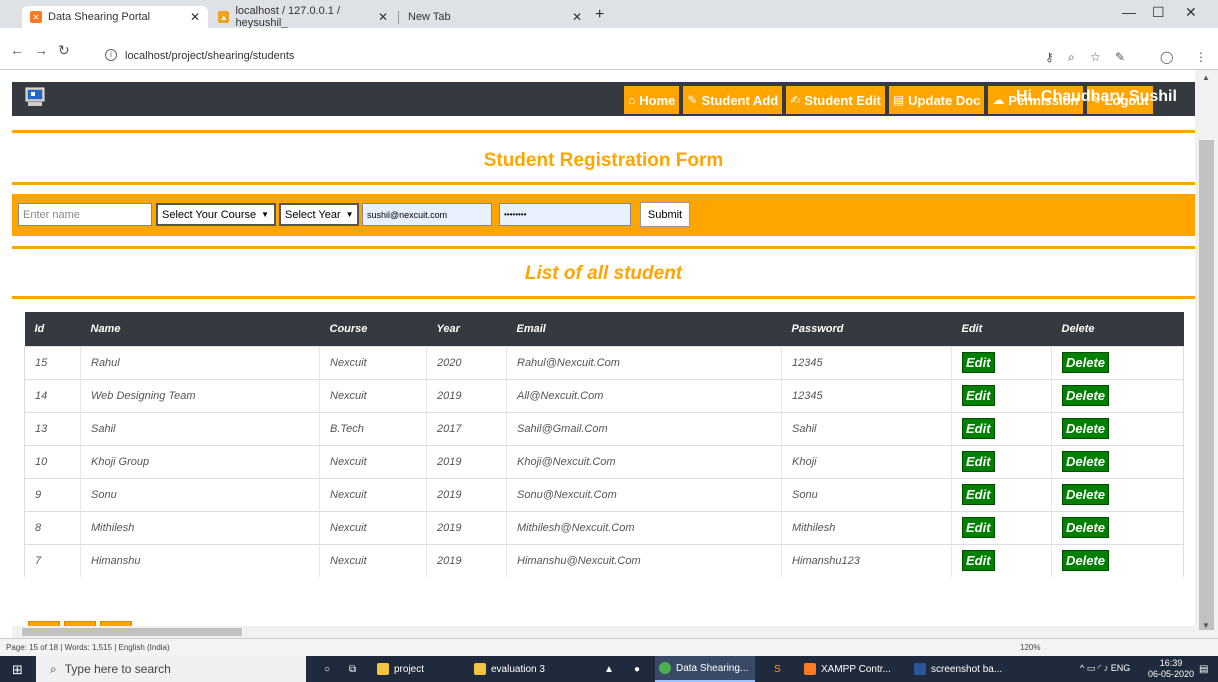 This screenshot has width=1218, height=682. Describe the element at coordinates (216, 214) in the screenshot. I see `course-select: Select Your Course ▼` at that location.